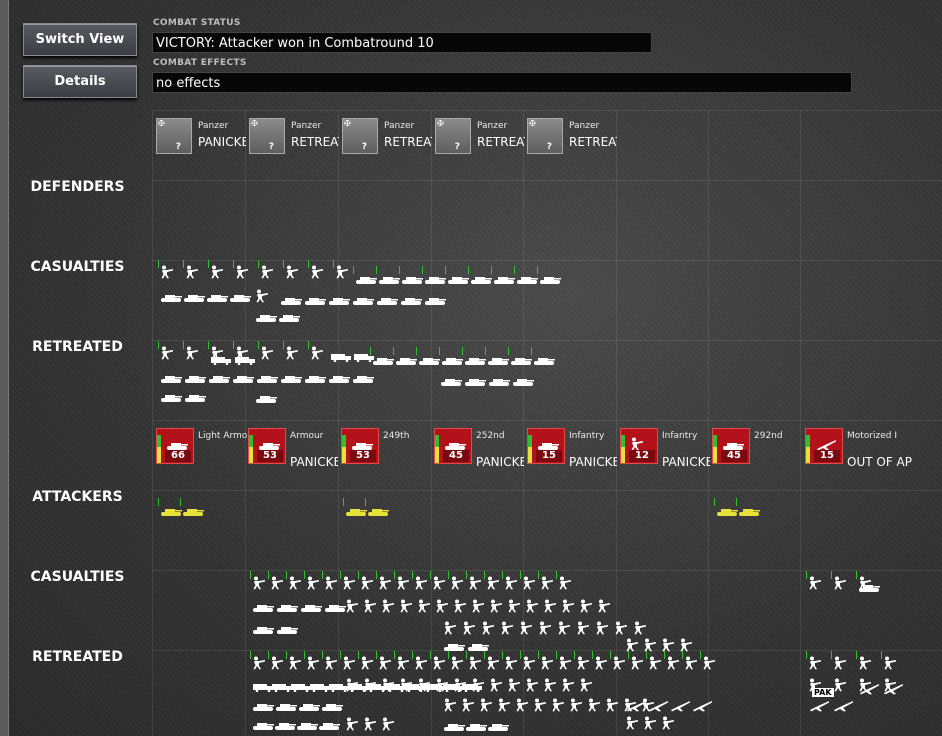 The height and width of the screenshot is (736, 942). I want to click on attacker-unit-name: 252nd, so click(490, 436).